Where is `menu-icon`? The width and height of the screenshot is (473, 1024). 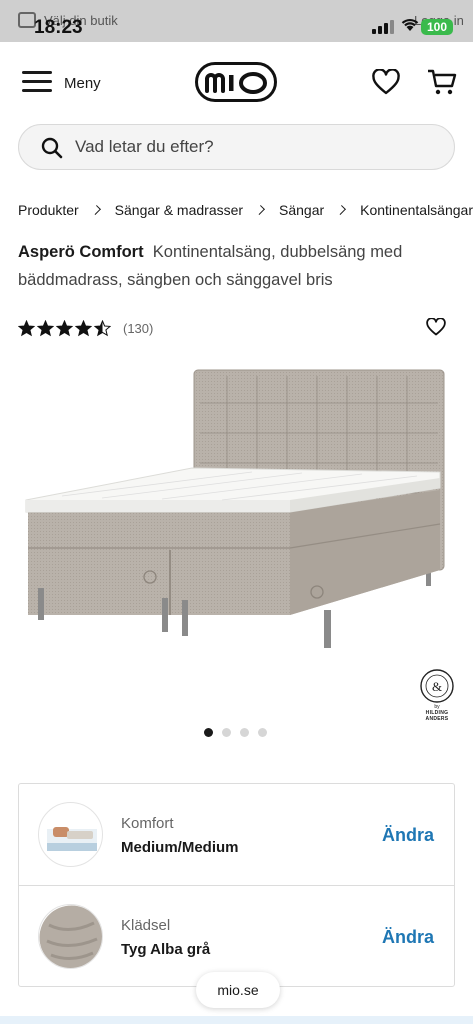 menu-icon is located at coordinates (37, 82).